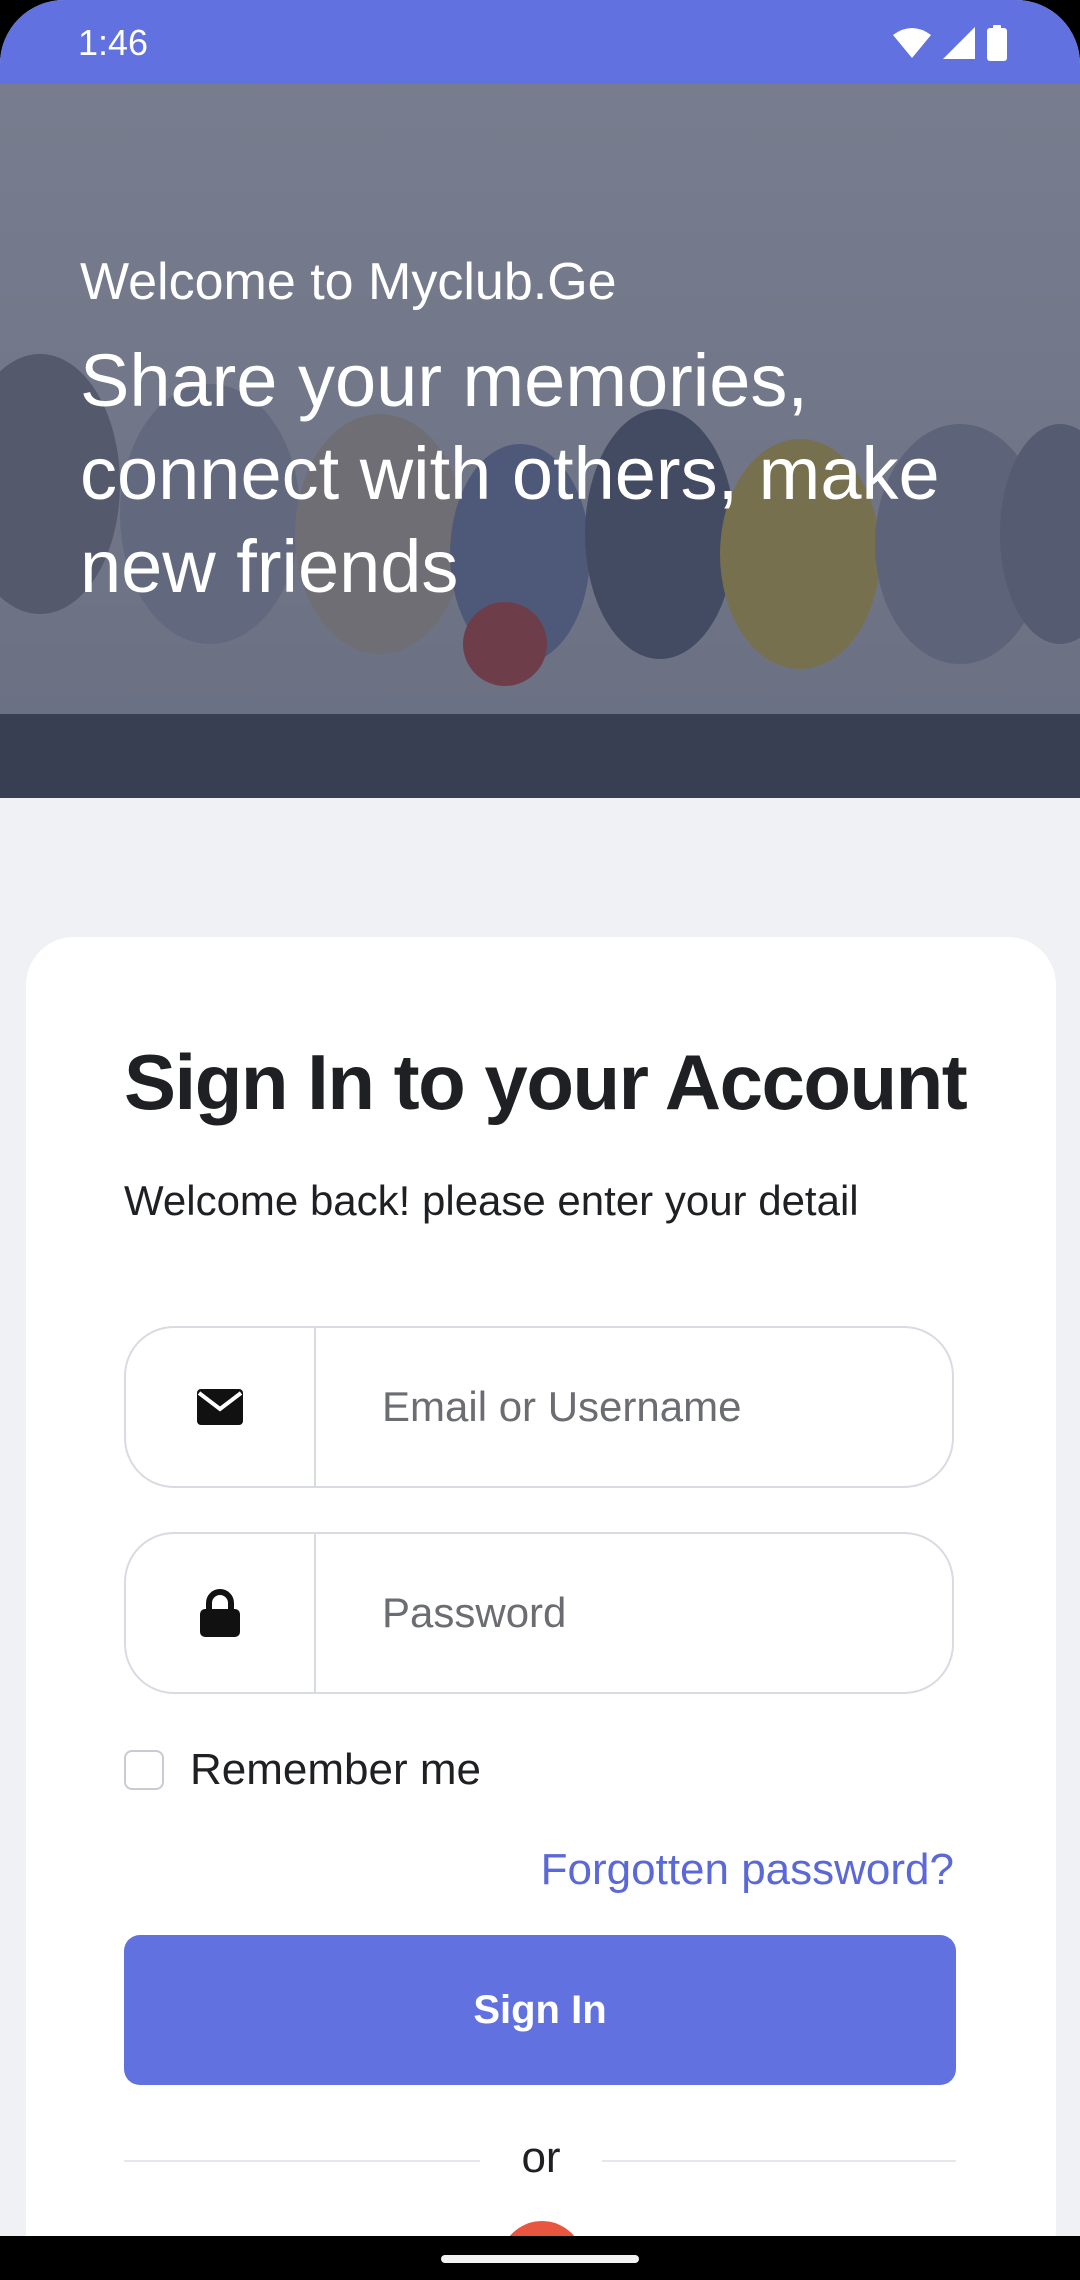  Describe the element at coordinates (616, 1613) in the screenshot. I see `password-input` at that location.